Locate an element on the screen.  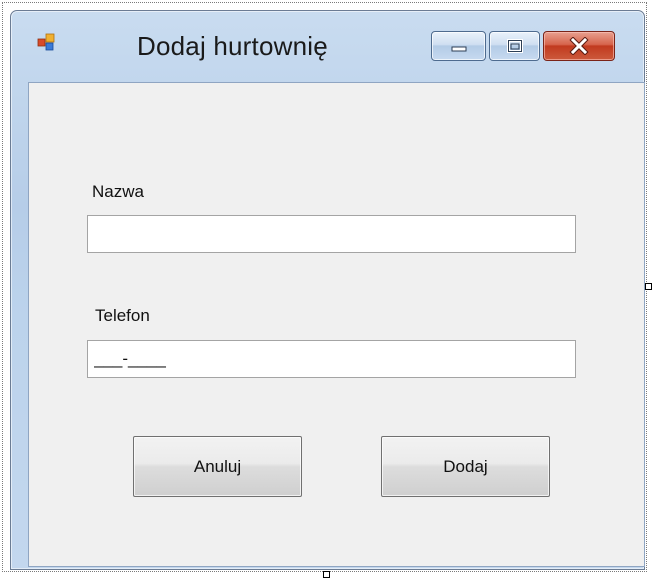
caption-buttons is located at coordinates (523, 46).